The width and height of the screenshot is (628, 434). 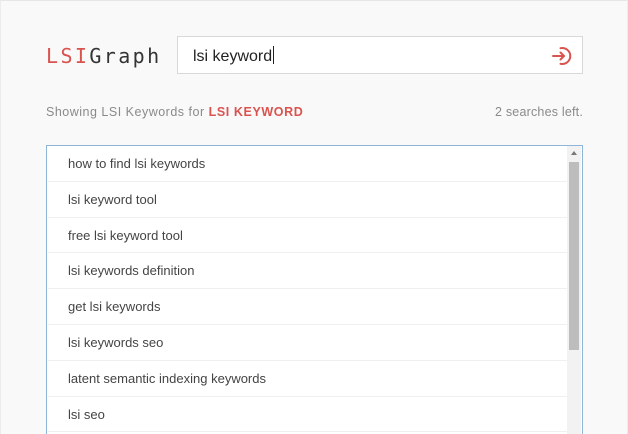 I want to click on searched-keyword: LSI KEYWORD, so click(x=256, y=112).